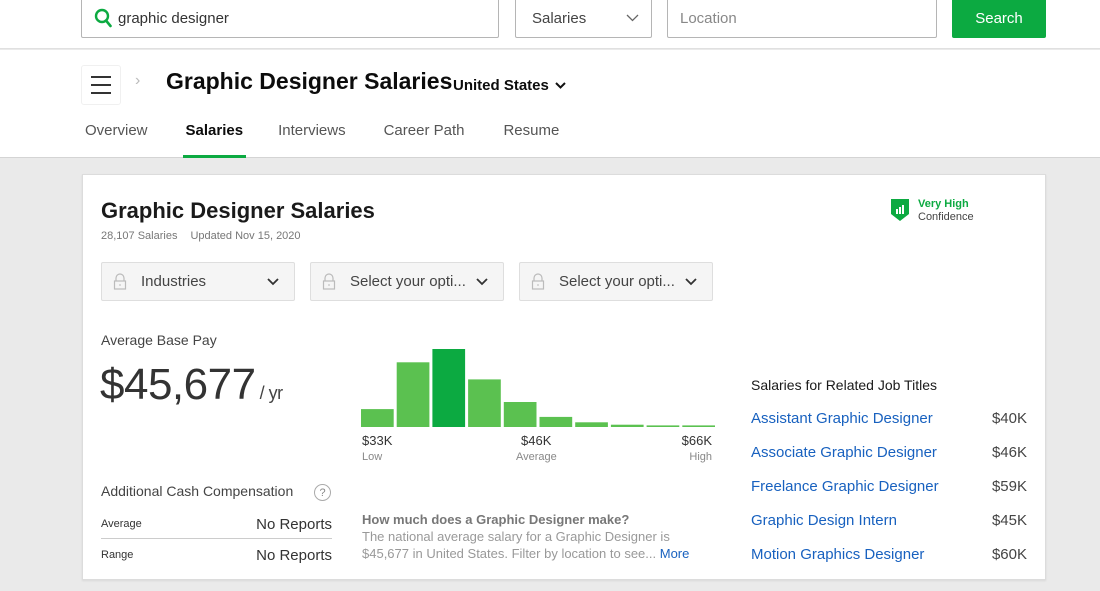  I want to click on search-query: graphic designer, so click(173, 18).